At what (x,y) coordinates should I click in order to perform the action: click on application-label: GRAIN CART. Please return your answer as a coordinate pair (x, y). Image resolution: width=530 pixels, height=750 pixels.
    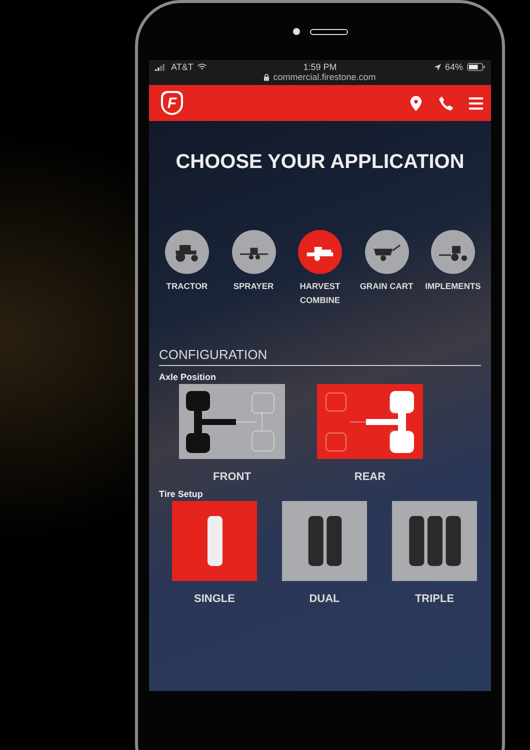
    Looking at the image, I should click on (387, 286).